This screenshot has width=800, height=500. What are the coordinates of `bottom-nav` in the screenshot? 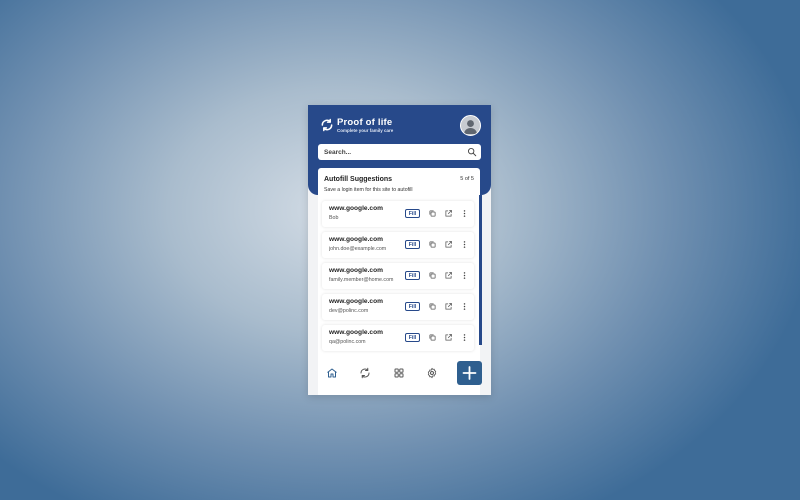 It's located at (382, 373).